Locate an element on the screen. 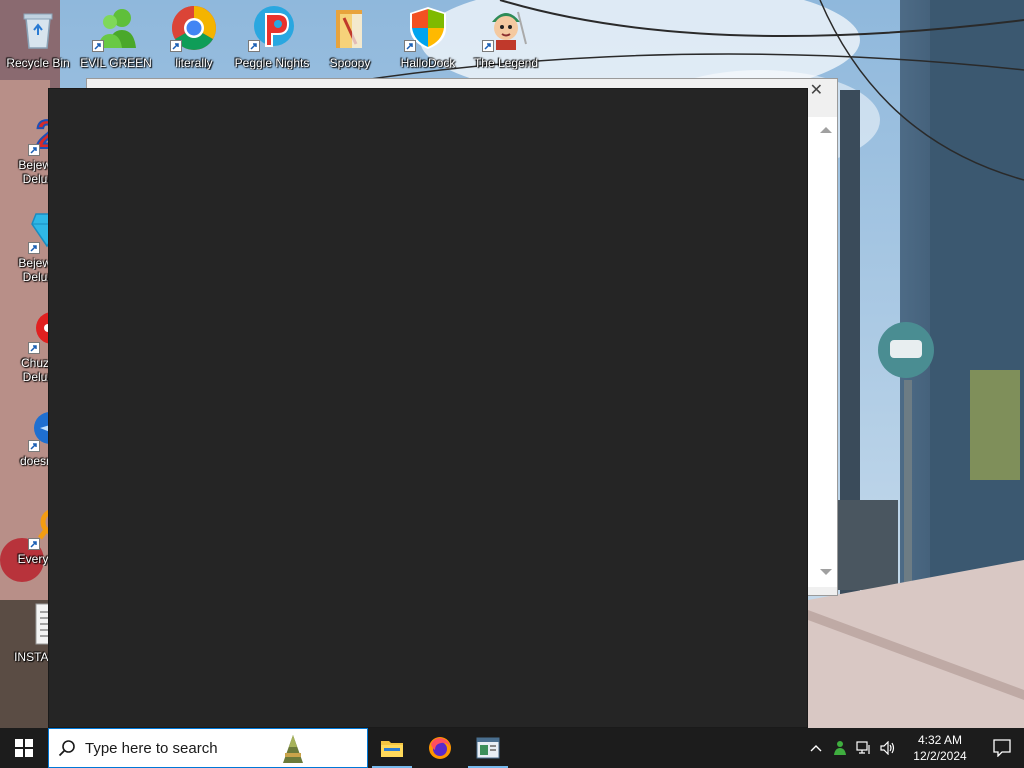 Image resolution: width=1024 pixels, height=768 pixels. clock-time: 4:32 AM is located at coordinates (940, 740).